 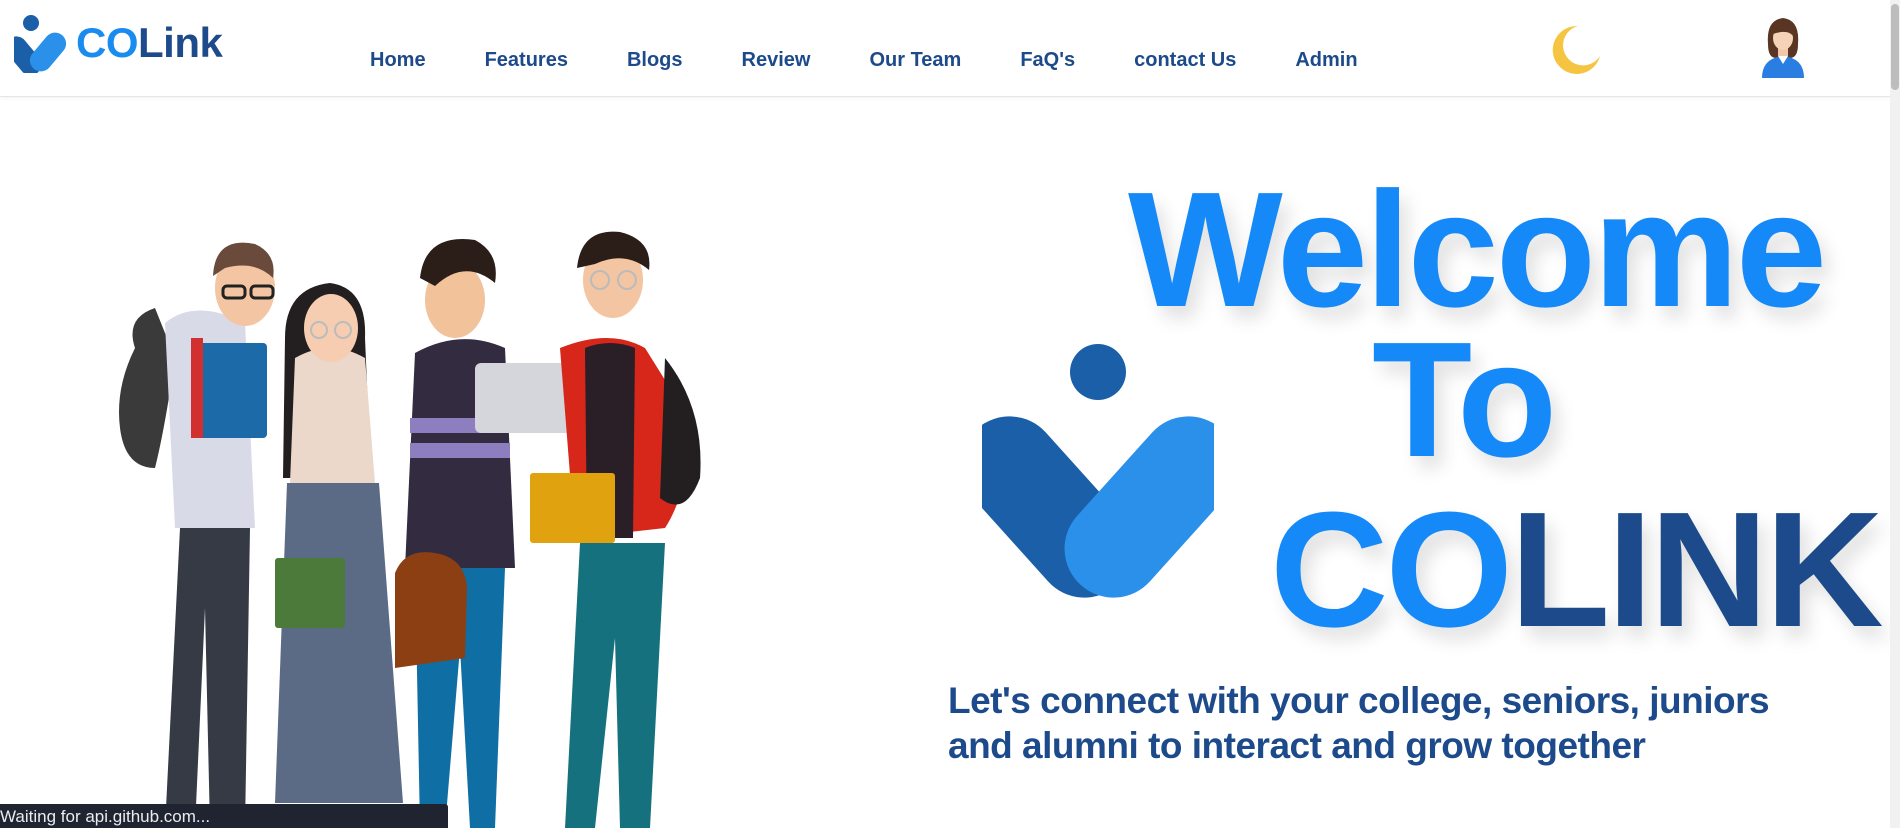 What do you see at coordinates (1326, 60) in the screenshot?
I see `nav-link-admin: Admin` at bounding box center [1326, 60].